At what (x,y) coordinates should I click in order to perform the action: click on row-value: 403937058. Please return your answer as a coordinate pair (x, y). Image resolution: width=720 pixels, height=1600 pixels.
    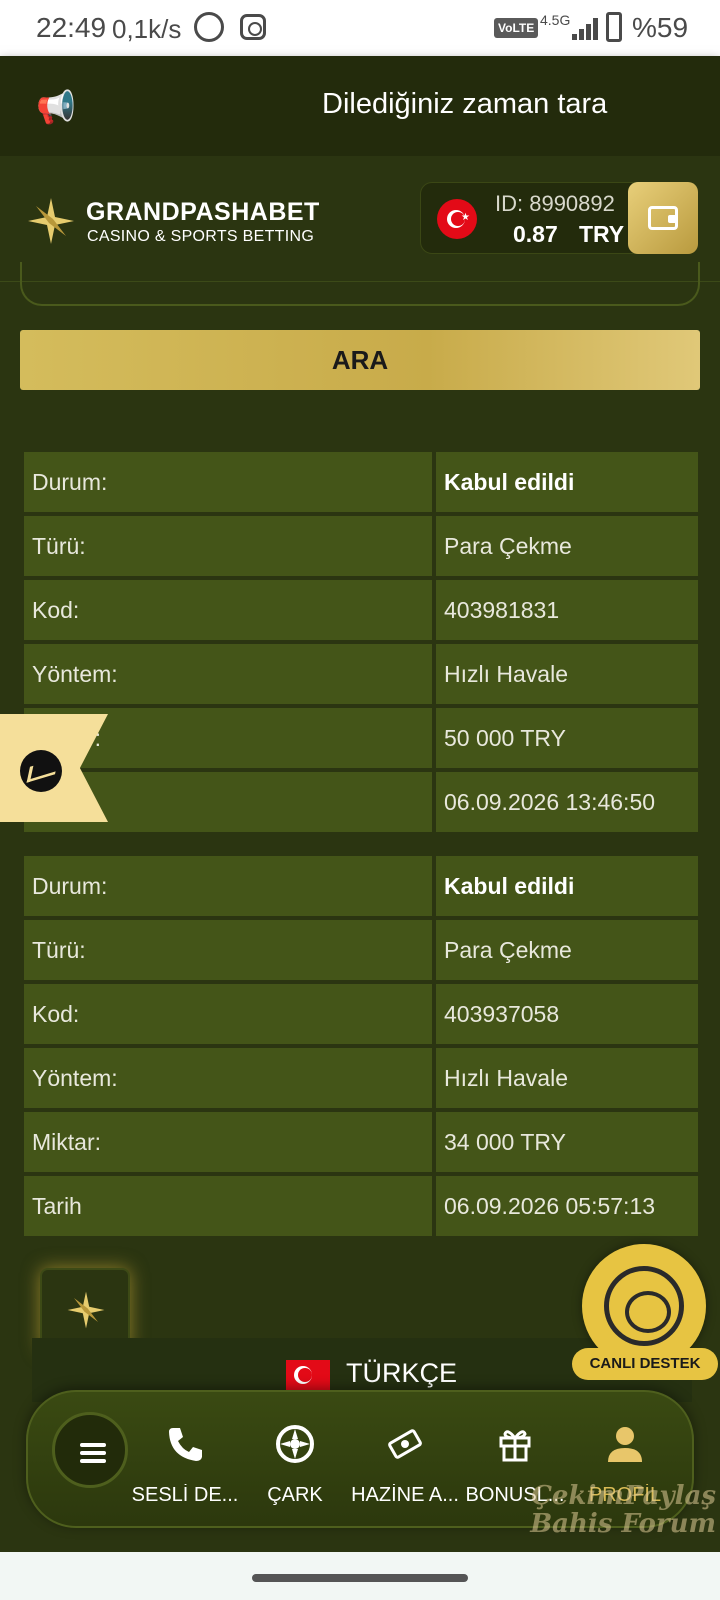
    Looking at the image, I should click on (567, 1014).